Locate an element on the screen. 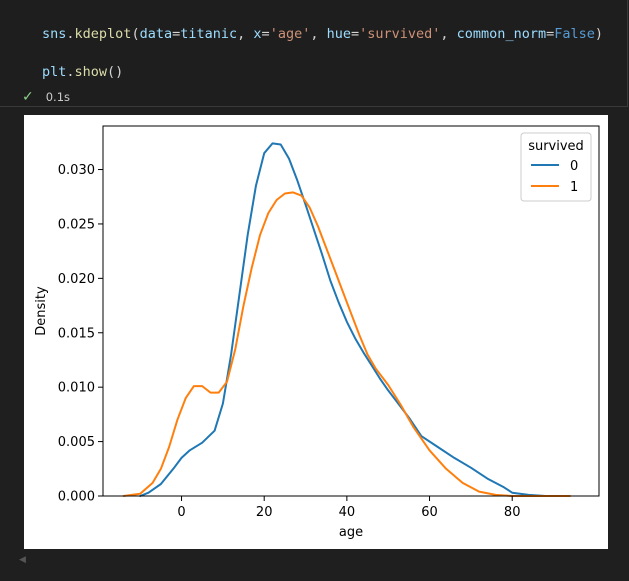  code-token: ( is located at coordinates (135, 34).